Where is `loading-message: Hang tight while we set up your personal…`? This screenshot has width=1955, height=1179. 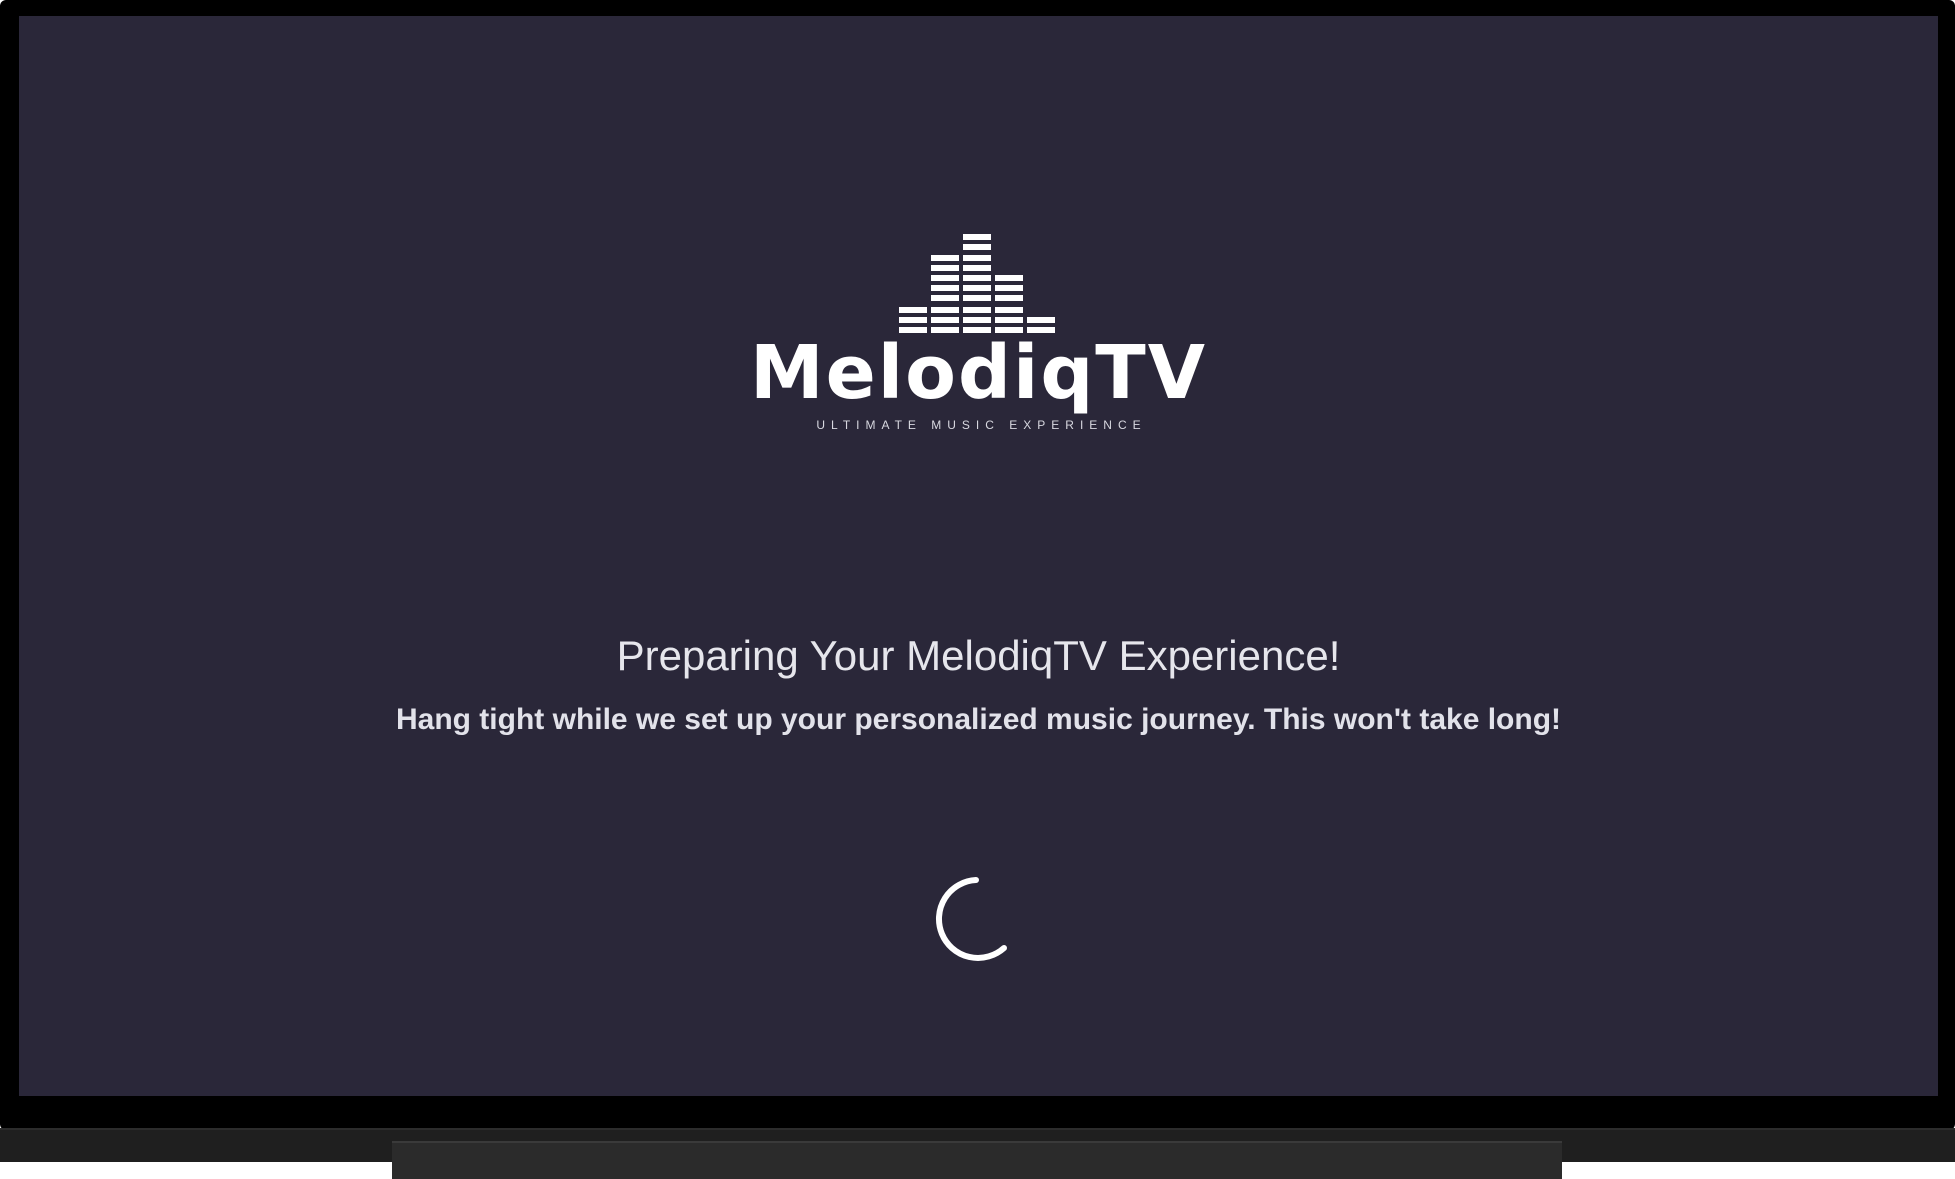
loading-message: Hang tight while we set up your personal… is located at coordinates (978, 719).